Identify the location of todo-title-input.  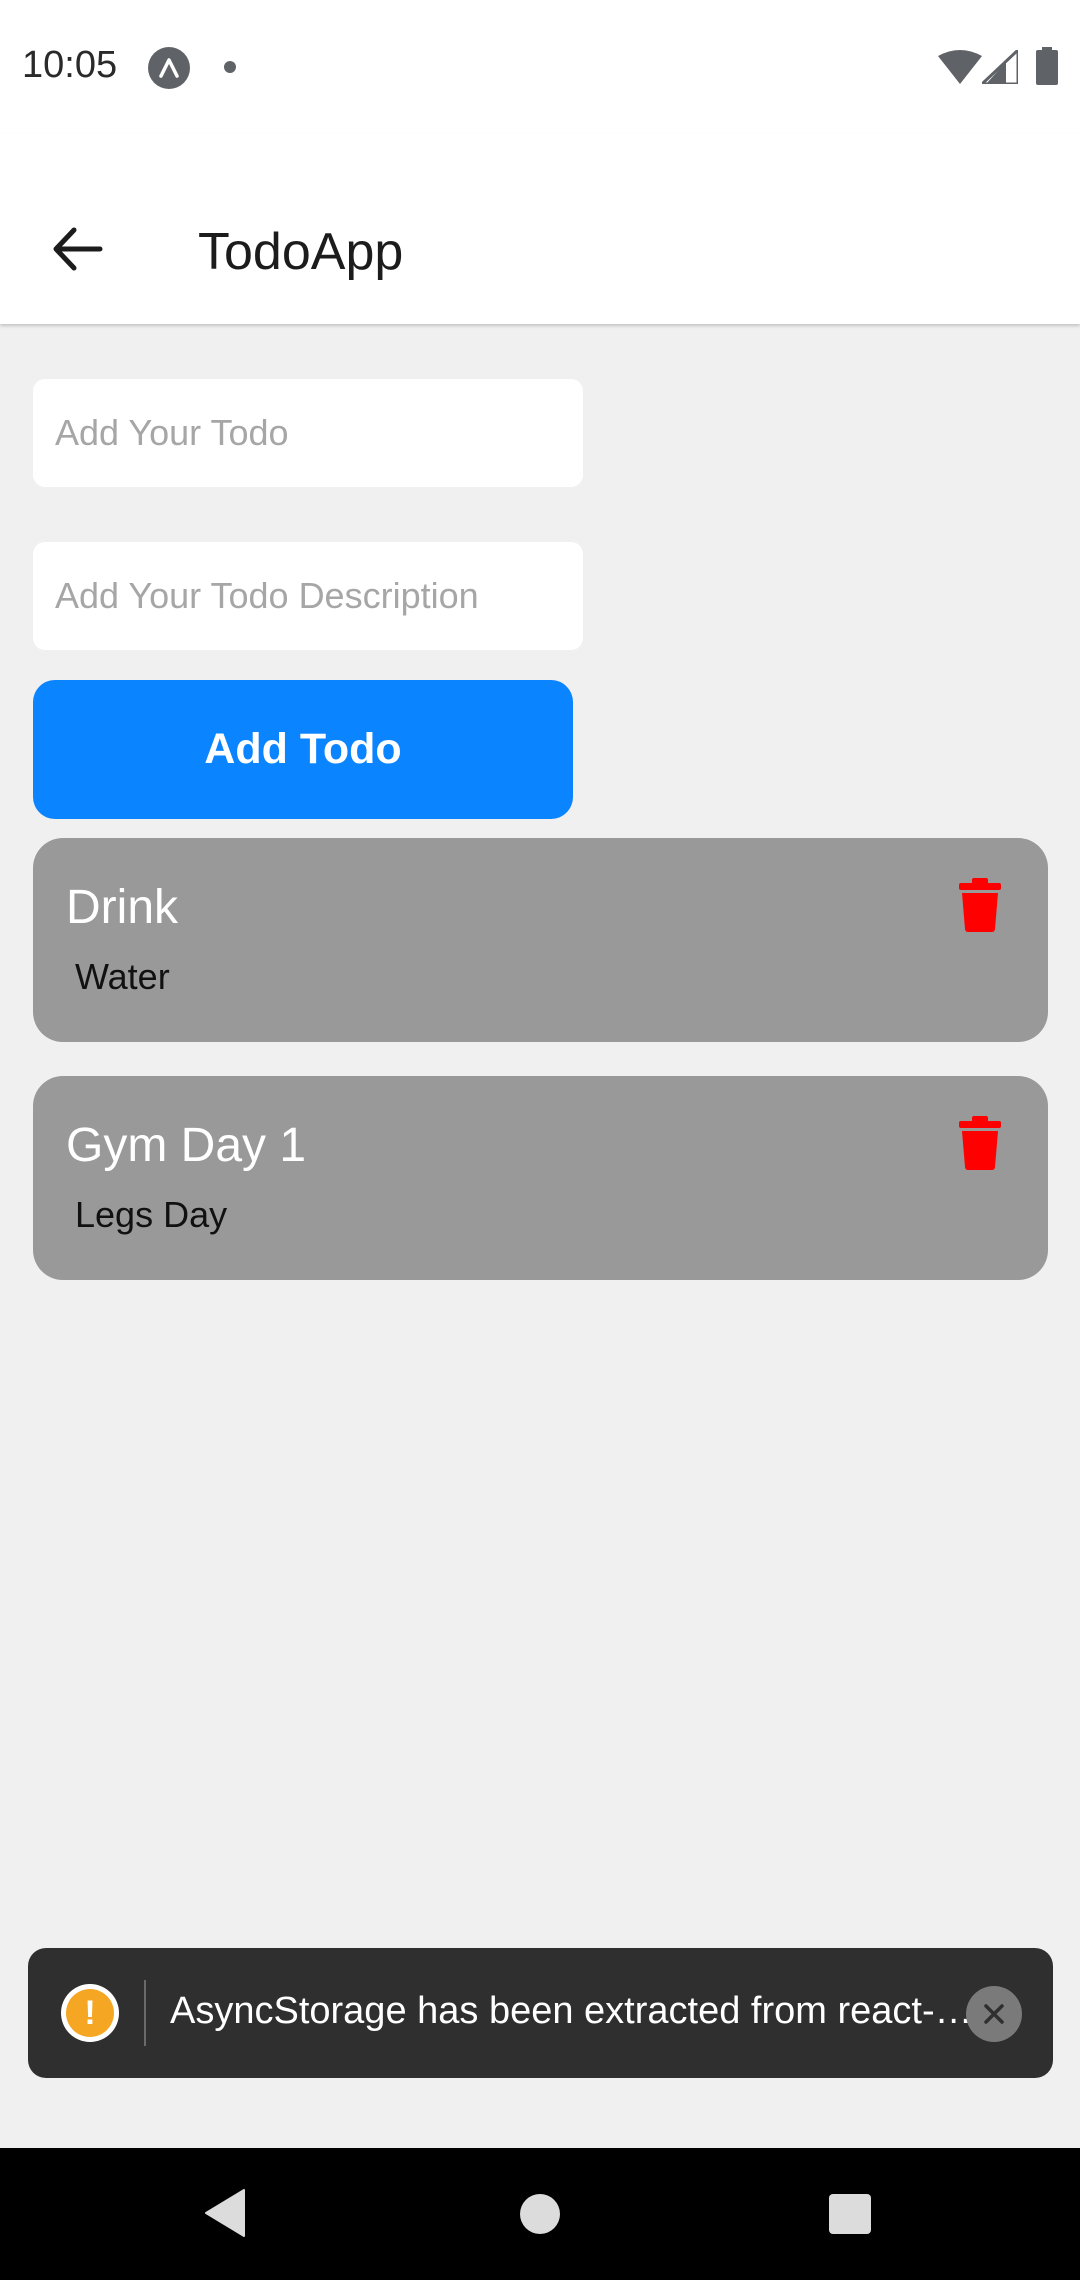
(308, 433).